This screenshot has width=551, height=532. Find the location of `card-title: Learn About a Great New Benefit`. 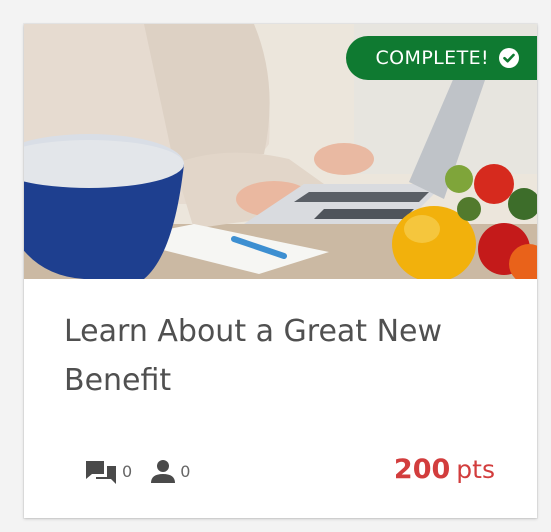

card-title: Learn About a Great New Benefit is located at coordinates (284, 356).